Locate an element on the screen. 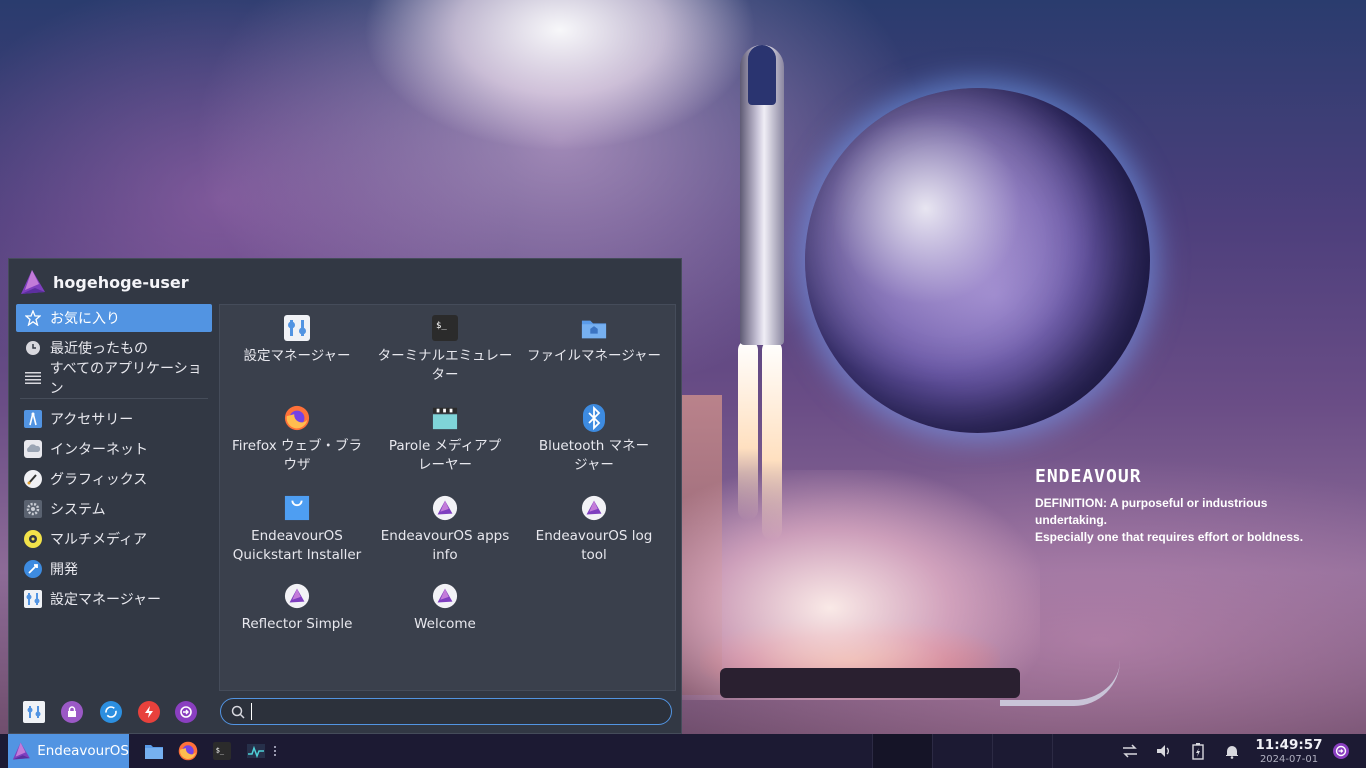 This screenshot has height=768, width=1366. category-settings-manager: 設定マネージャー is located at coordinates (114, 599).